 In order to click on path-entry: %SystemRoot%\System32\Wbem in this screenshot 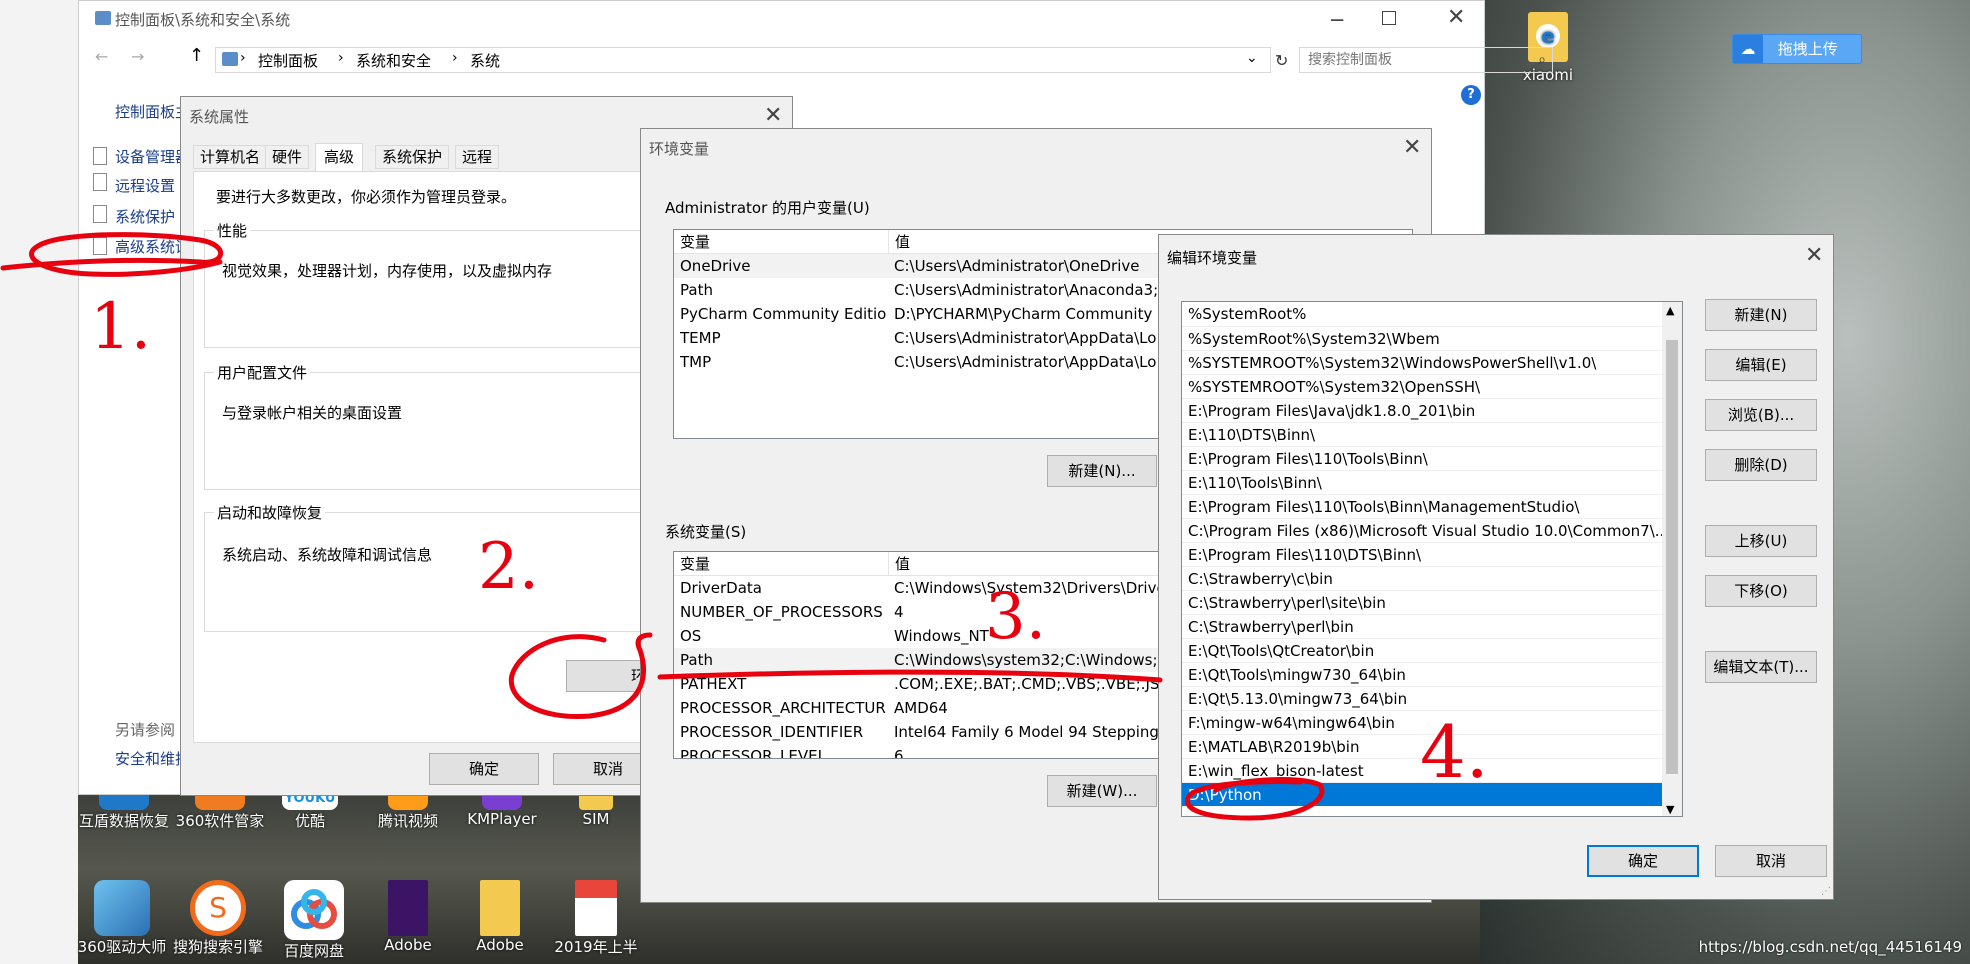, I will do `click(1423, 338)`.